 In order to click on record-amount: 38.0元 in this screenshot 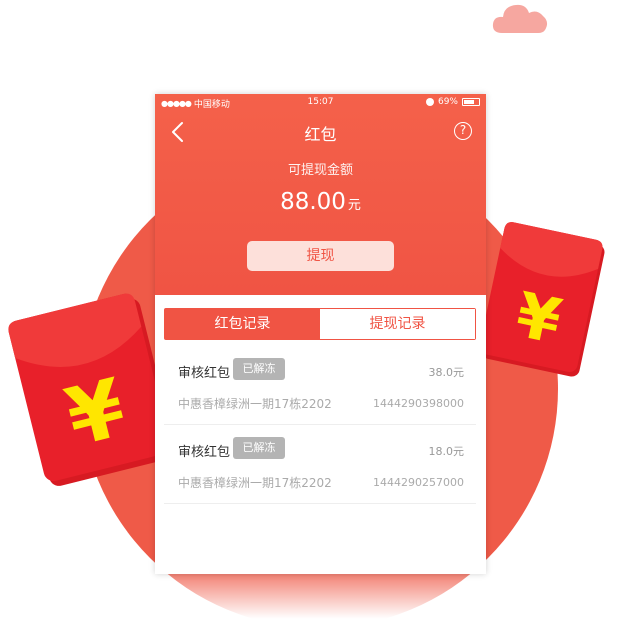, I will do `click(446, 372)`.